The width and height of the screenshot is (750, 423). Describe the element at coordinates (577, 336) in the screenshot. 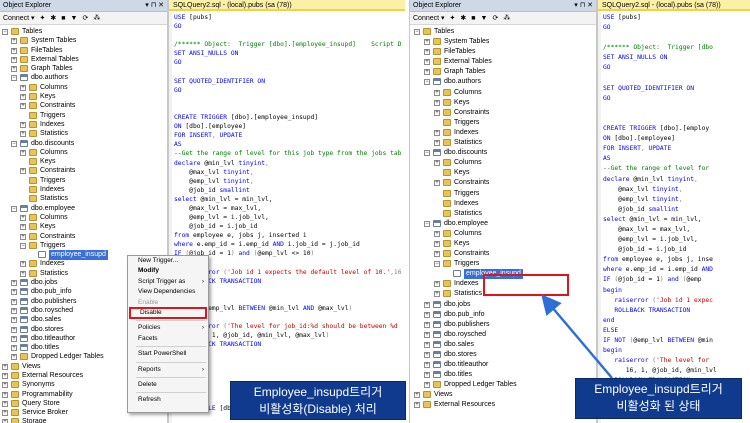

I see `pointer-arrow-icon` at that location.